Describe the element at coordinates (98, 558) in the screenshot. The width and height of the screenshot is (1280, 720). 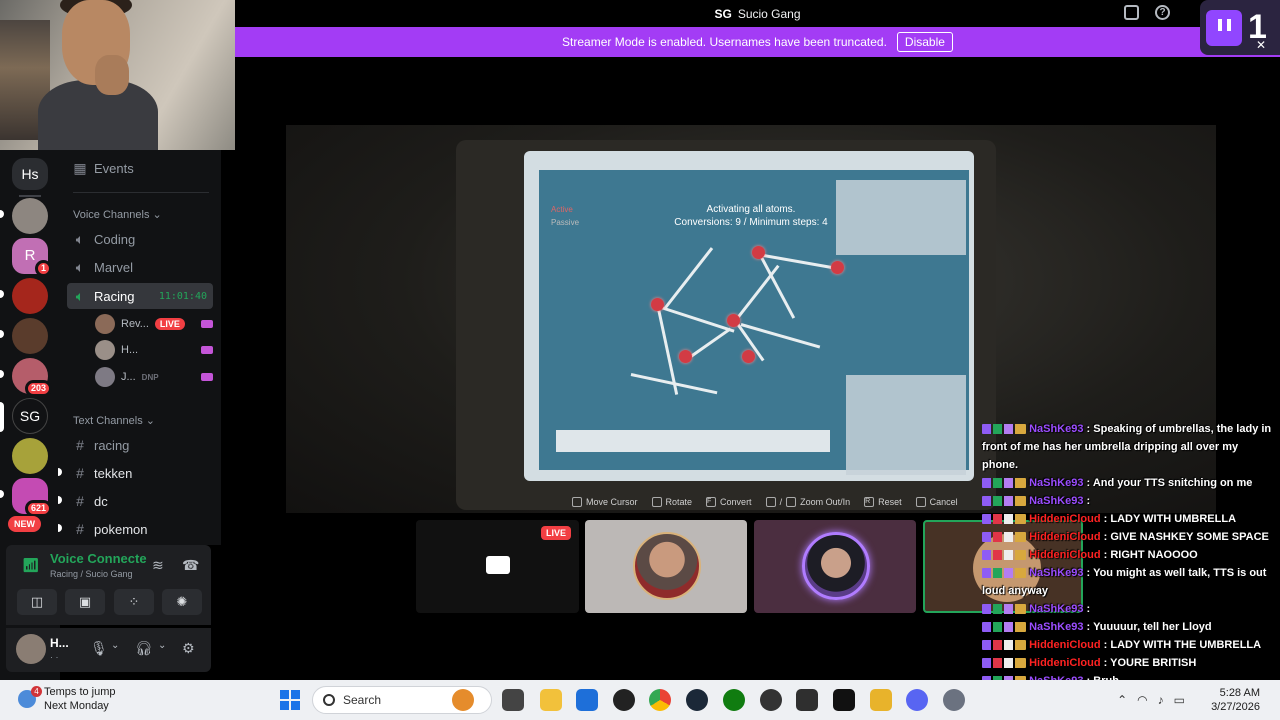
I see `voice-status: Voice Connecte` at that location.